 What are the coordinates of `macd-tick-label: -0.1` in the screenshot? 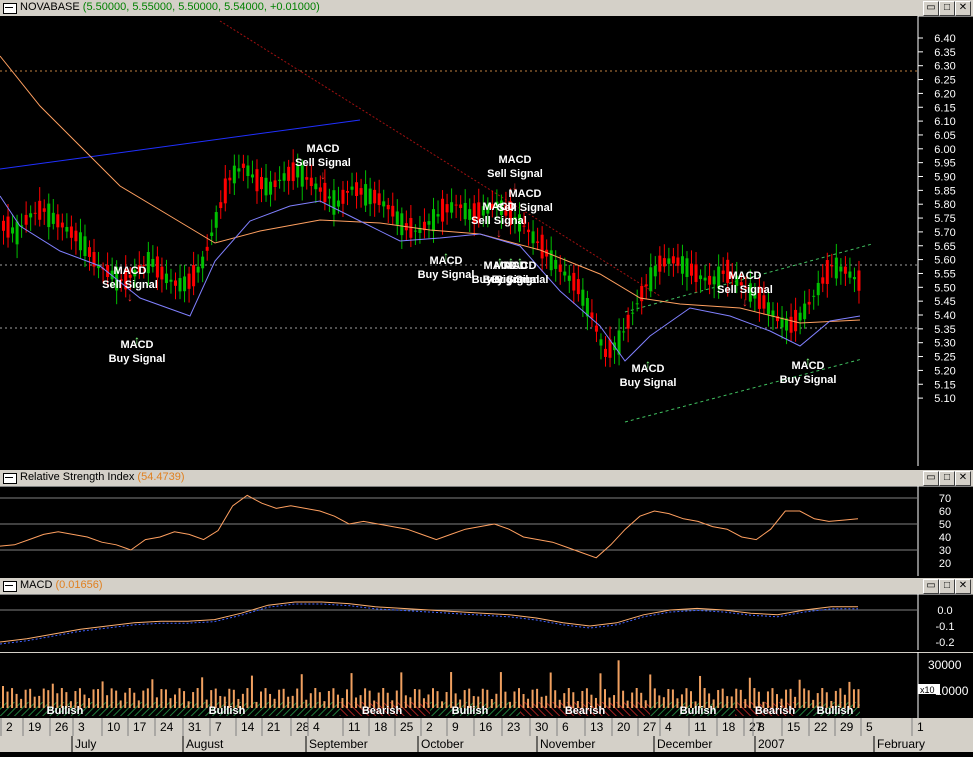 It's located at (945, 627).